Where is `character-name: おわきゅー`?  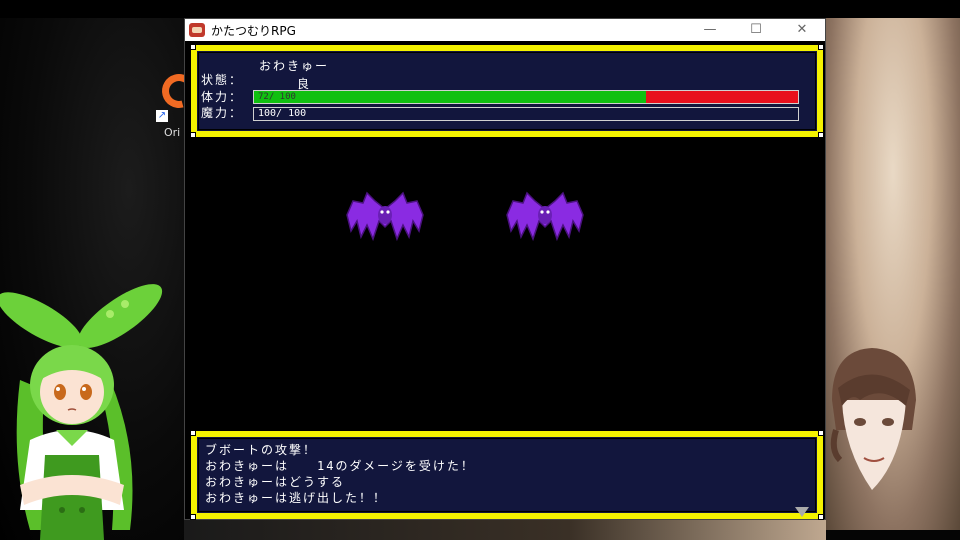 character-name: おわきゅー is located at coordinates (294, 66).